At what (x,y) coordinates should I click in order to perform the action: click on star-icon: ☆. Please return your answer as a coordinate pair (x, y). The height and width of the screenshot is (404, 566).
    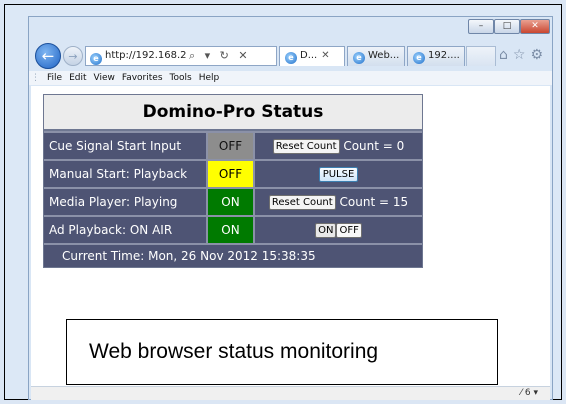
    Looking at the image, I should click on (522, 55).